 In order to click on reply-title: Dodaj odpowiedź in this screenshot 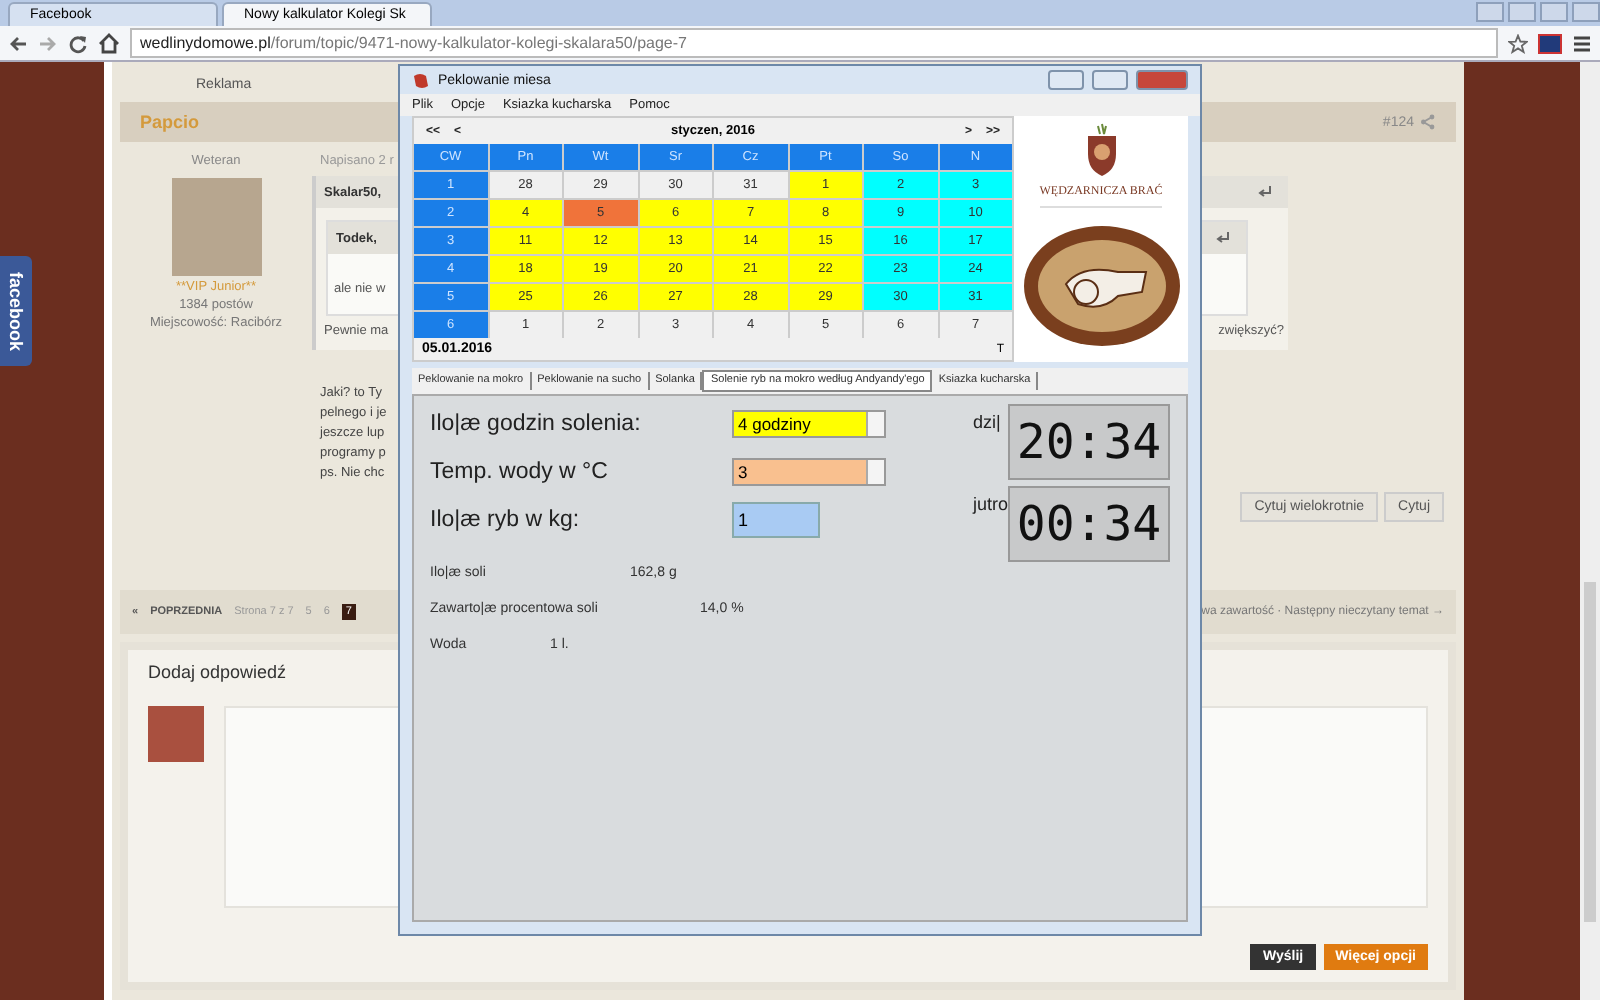, I will do `click(218, 672)`.